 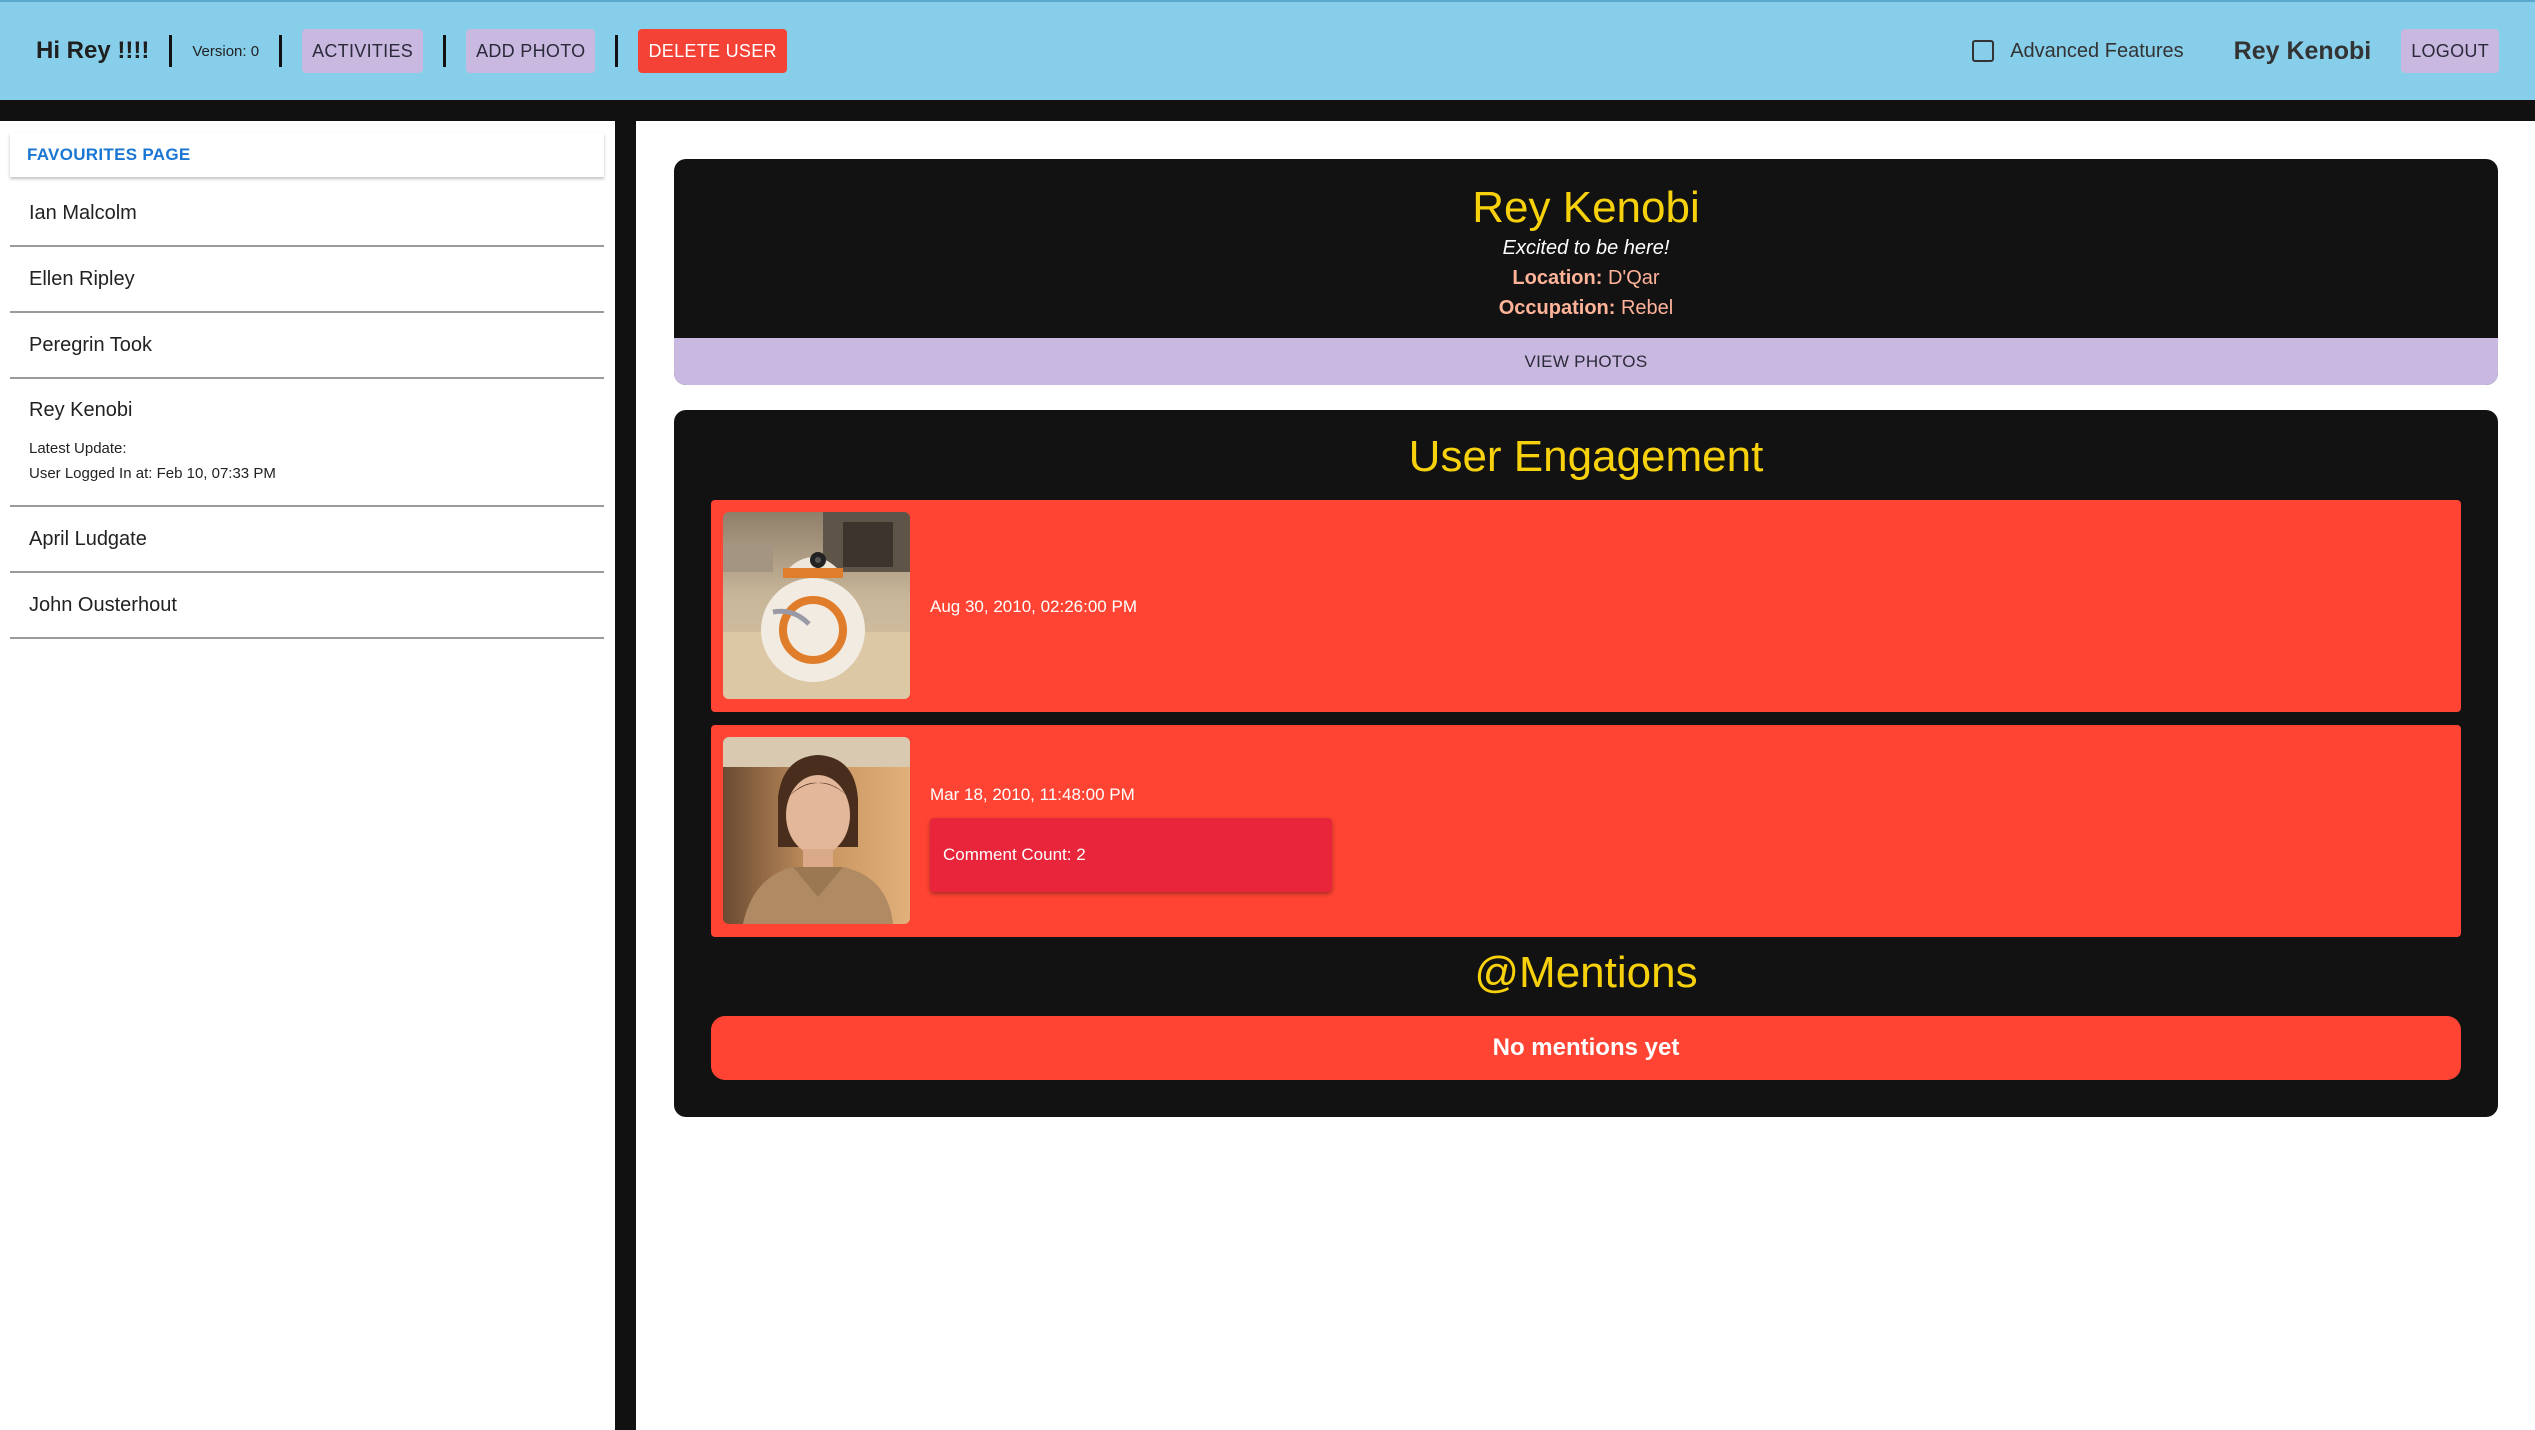 I want to click on version-label: Version: 0, so click(x=226, y=51).